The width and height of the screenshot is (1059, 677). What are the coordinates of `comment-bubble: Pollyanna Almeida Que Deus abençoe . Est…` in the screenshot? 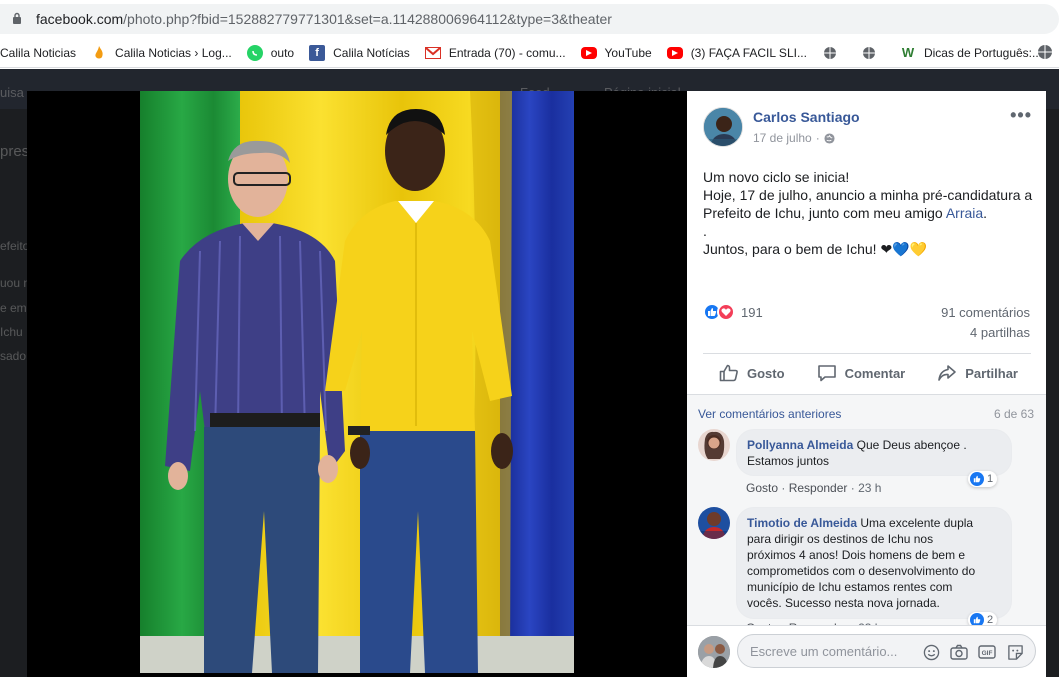 It's located at (874, 452).